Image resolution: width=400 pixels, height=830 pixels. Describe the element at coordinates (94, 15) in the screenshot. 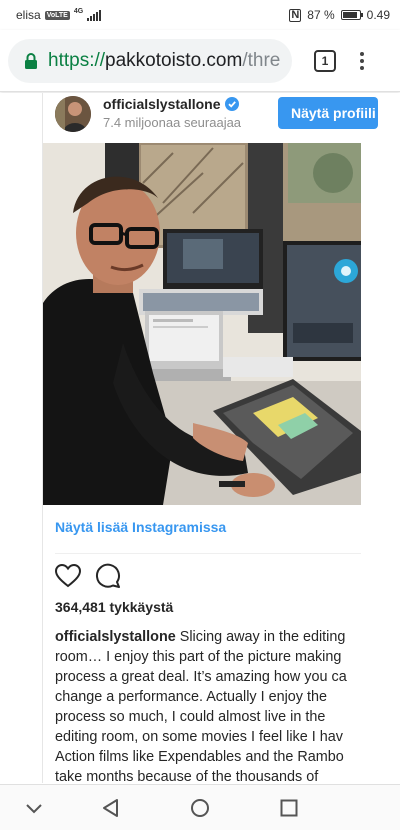

I see `signal-icon` at that location.